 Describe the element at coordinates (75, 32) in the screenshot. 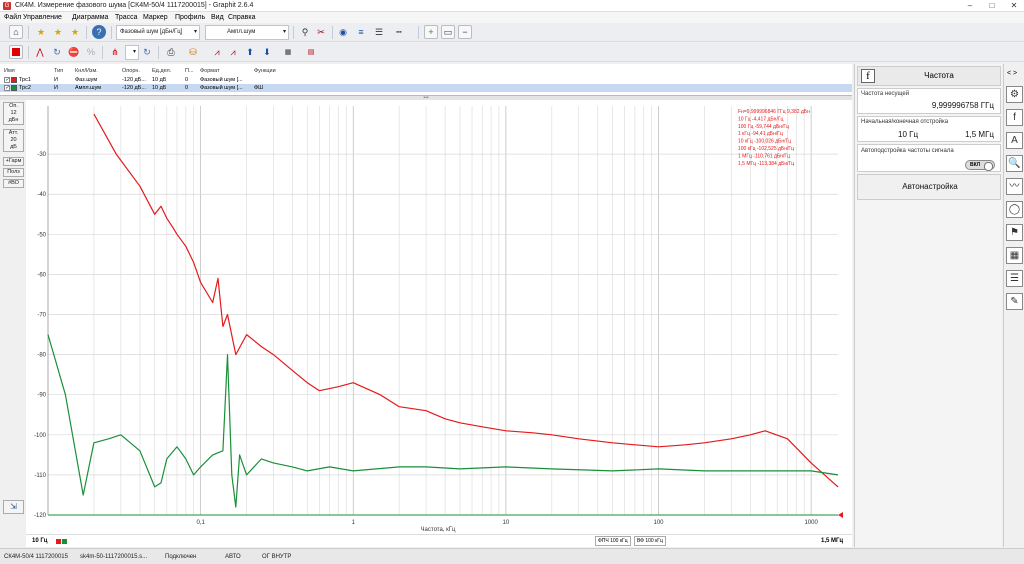

I see `star-list-icon: ★` at that location.